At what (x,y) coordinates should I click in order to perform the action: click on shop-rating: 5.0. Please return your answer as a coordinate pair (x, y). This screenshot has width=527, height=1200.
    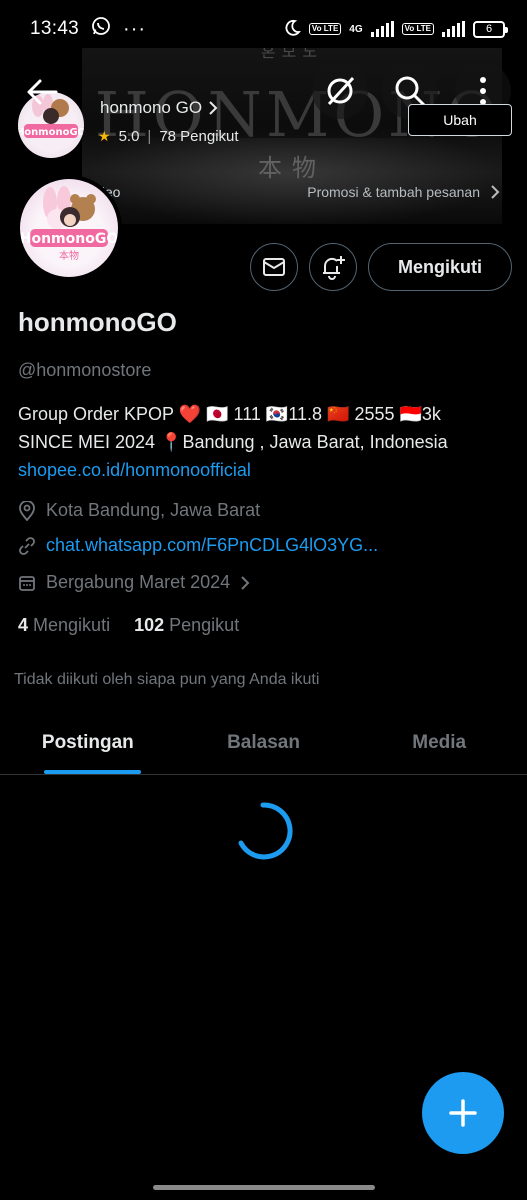
    Looking at the image, I should click on (129, 136).